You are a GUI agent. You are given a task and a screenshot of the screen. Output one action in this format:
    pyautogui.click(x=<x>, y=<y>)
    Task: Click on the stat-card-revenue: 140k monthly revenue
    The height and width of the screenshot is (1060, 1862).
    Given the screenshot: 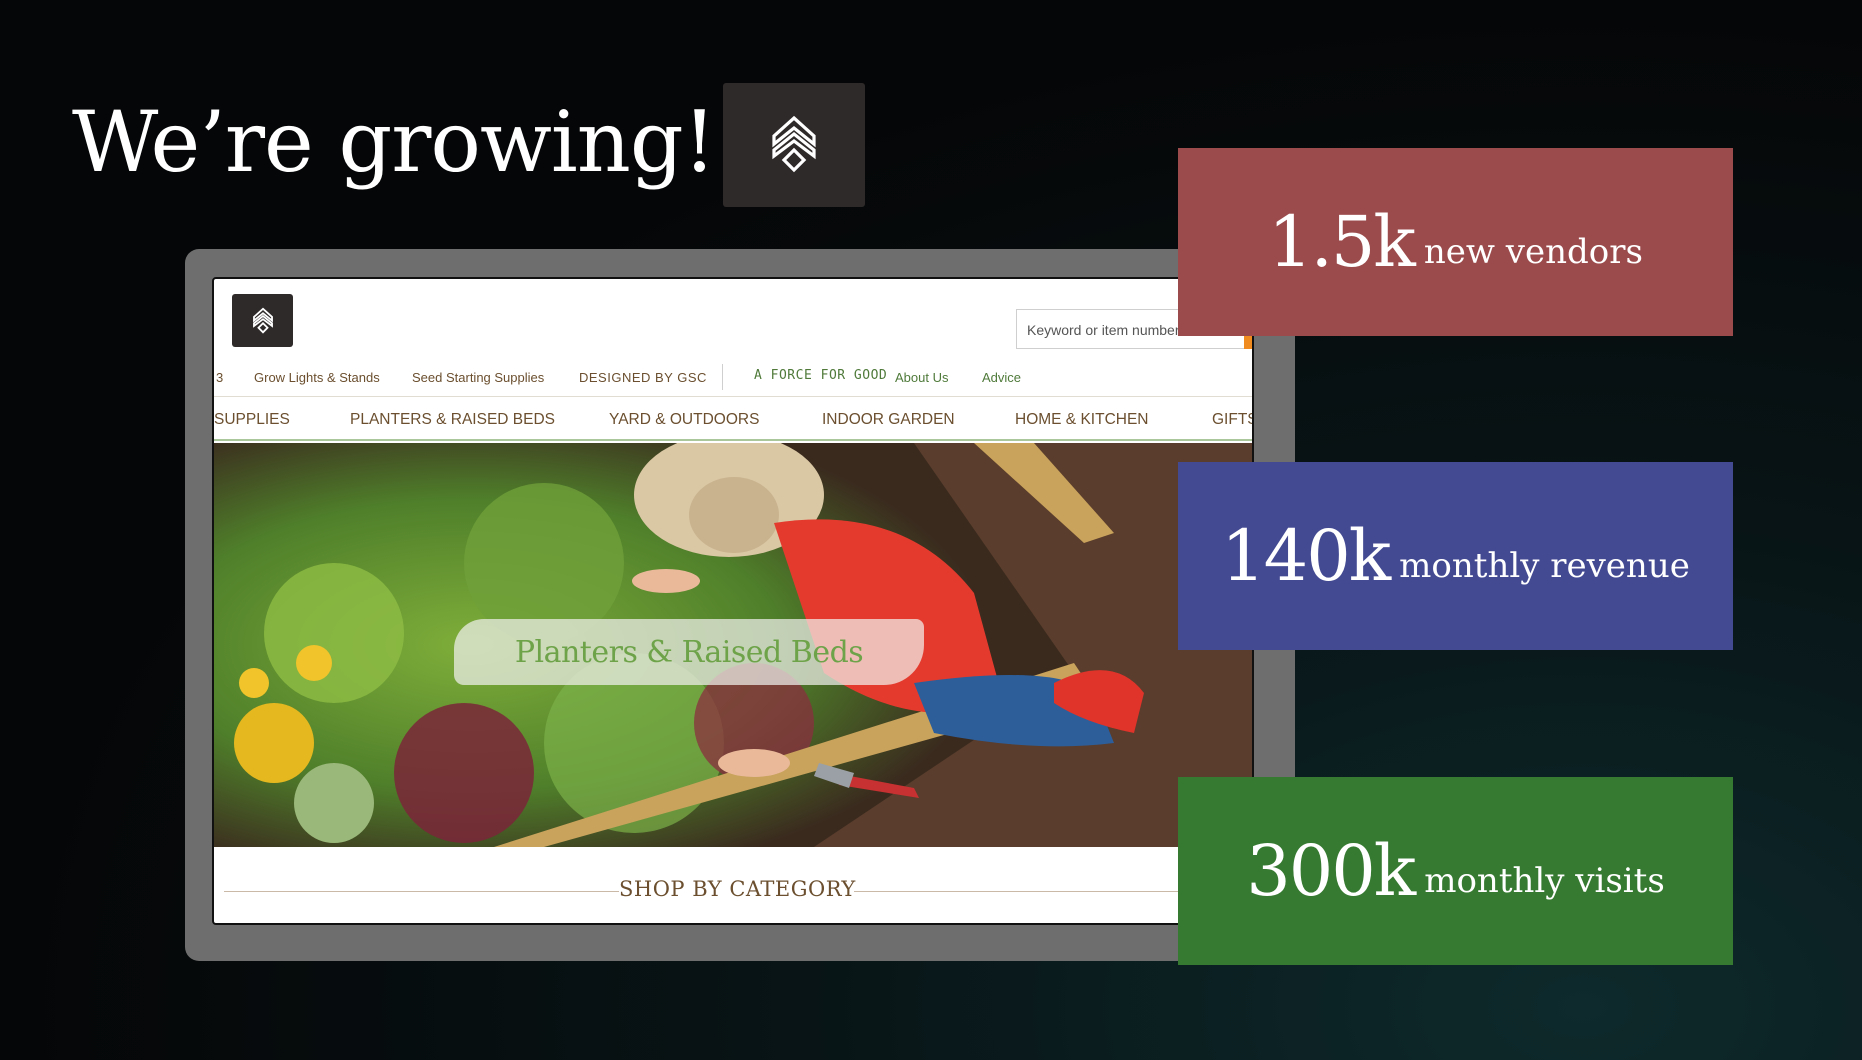 What is the action you would take?
    pyautogui.click(x=1455, y=556)
    